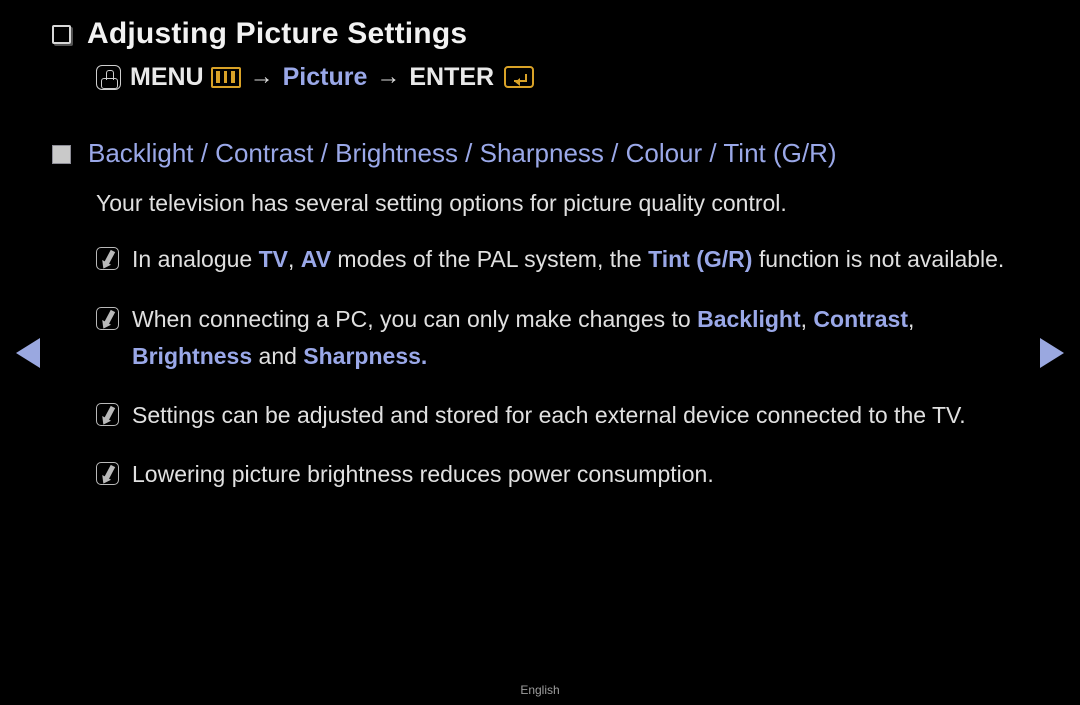 Image resolution: width=1080 pixels, height=705 pixels. I want to click on menu-label: MENU, so click(167, 76).